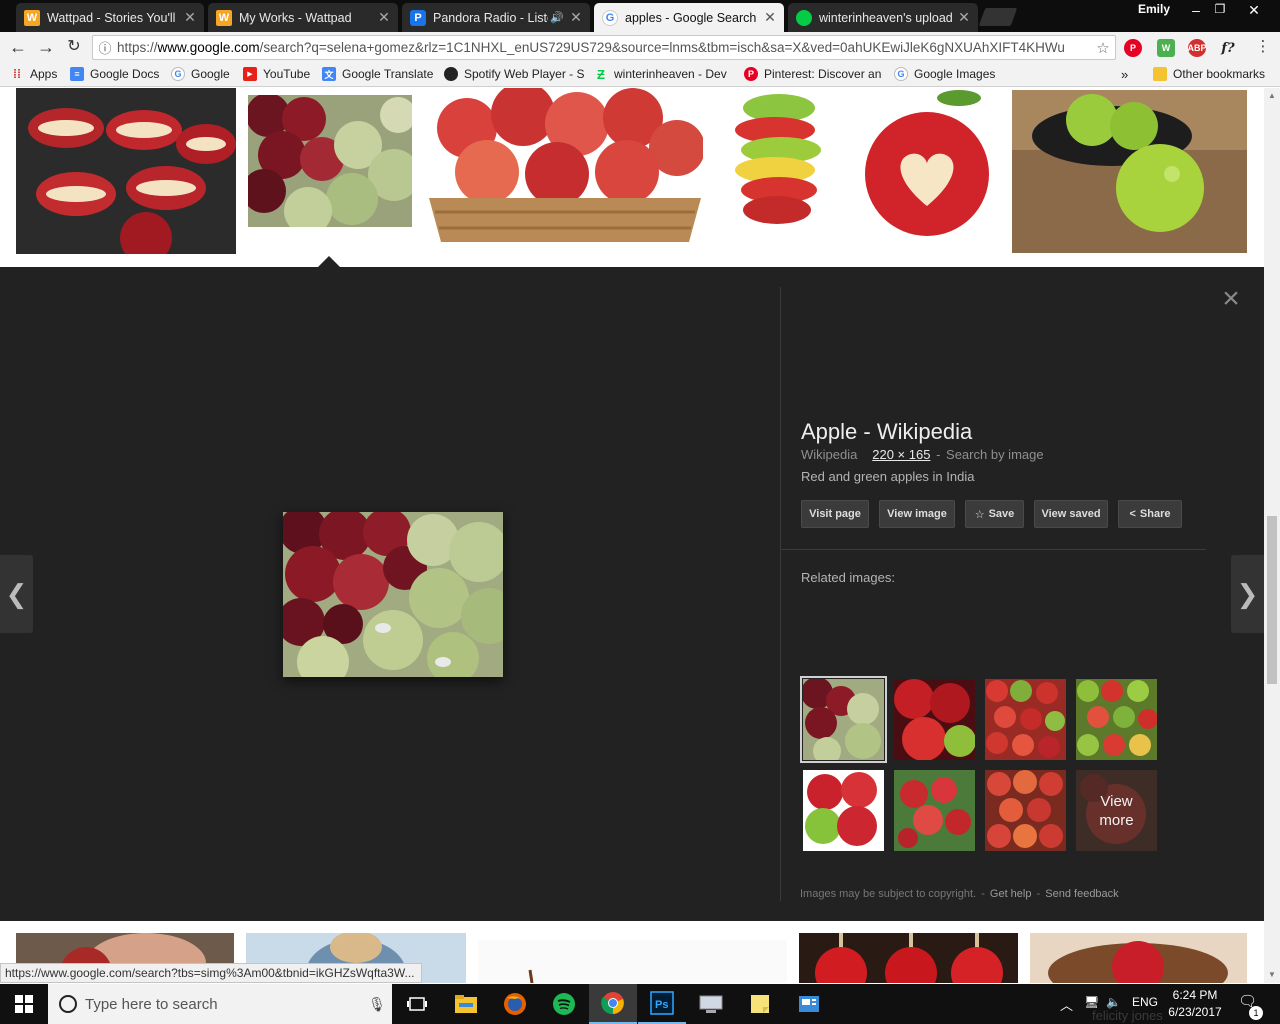  I want to click on tab-pandora: P Pandora Radio - Listen 🔊 ✕, so click(496, 17).